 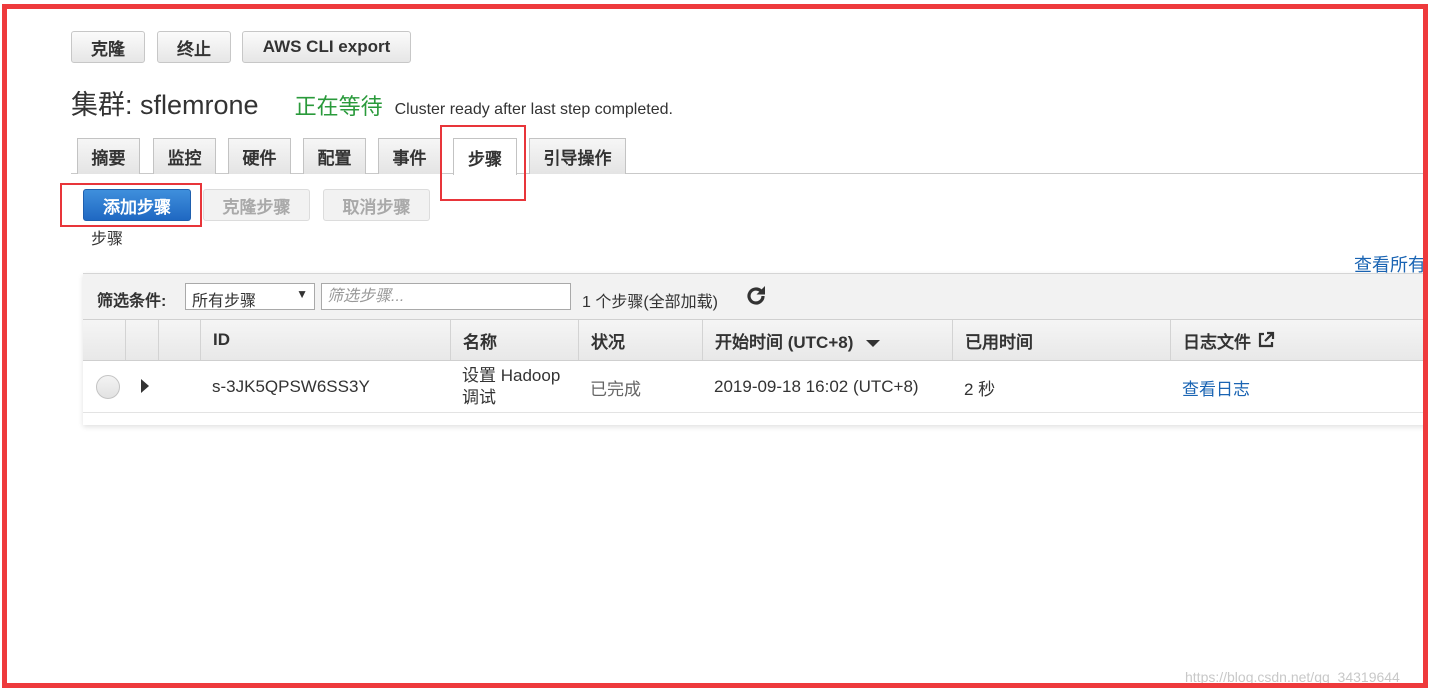 What do you see at coordinates (1266, 339) in the screenshot?
I see `external-link-icon` at bounding box center [1266, 339].